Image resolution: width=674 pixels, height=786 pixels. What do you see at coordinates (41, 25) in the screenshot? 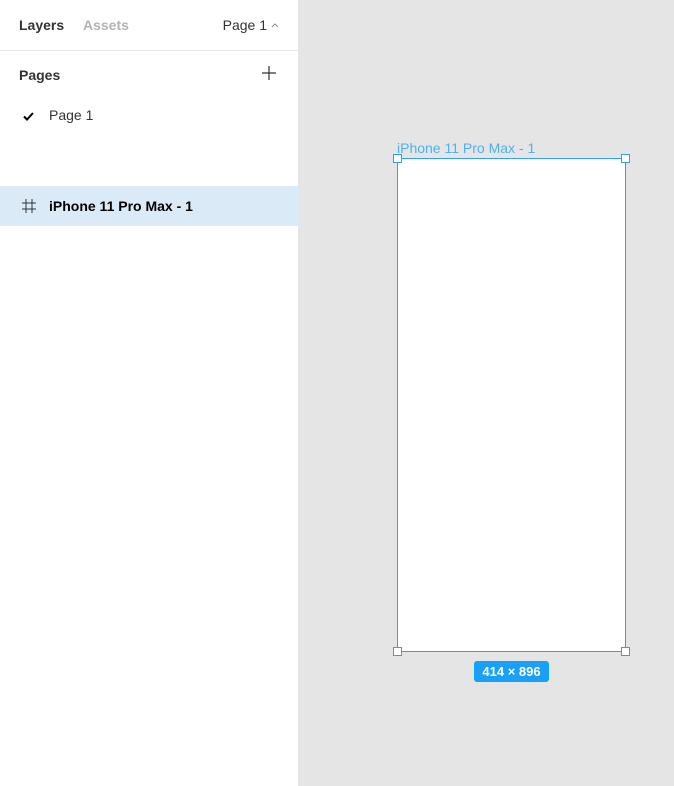
I see `tab-layers: Layers` at bounding box center [41, 25].